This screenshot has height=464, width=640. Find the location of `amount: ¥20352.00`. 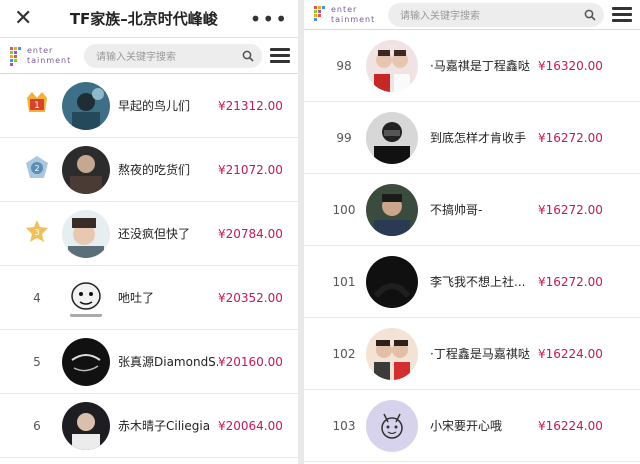

amount: ¥20352.00 is located at coordinates (250, 297).